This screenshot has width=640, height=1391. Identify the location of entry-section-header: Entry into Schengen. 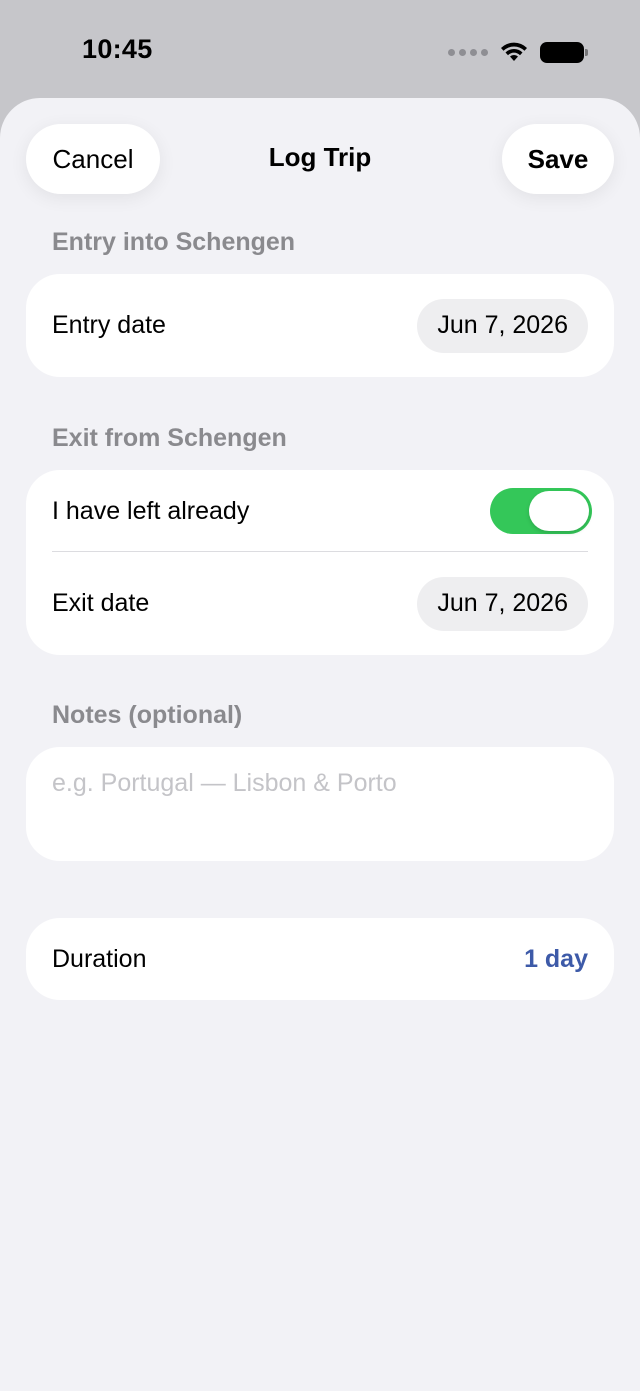
(174, 242).